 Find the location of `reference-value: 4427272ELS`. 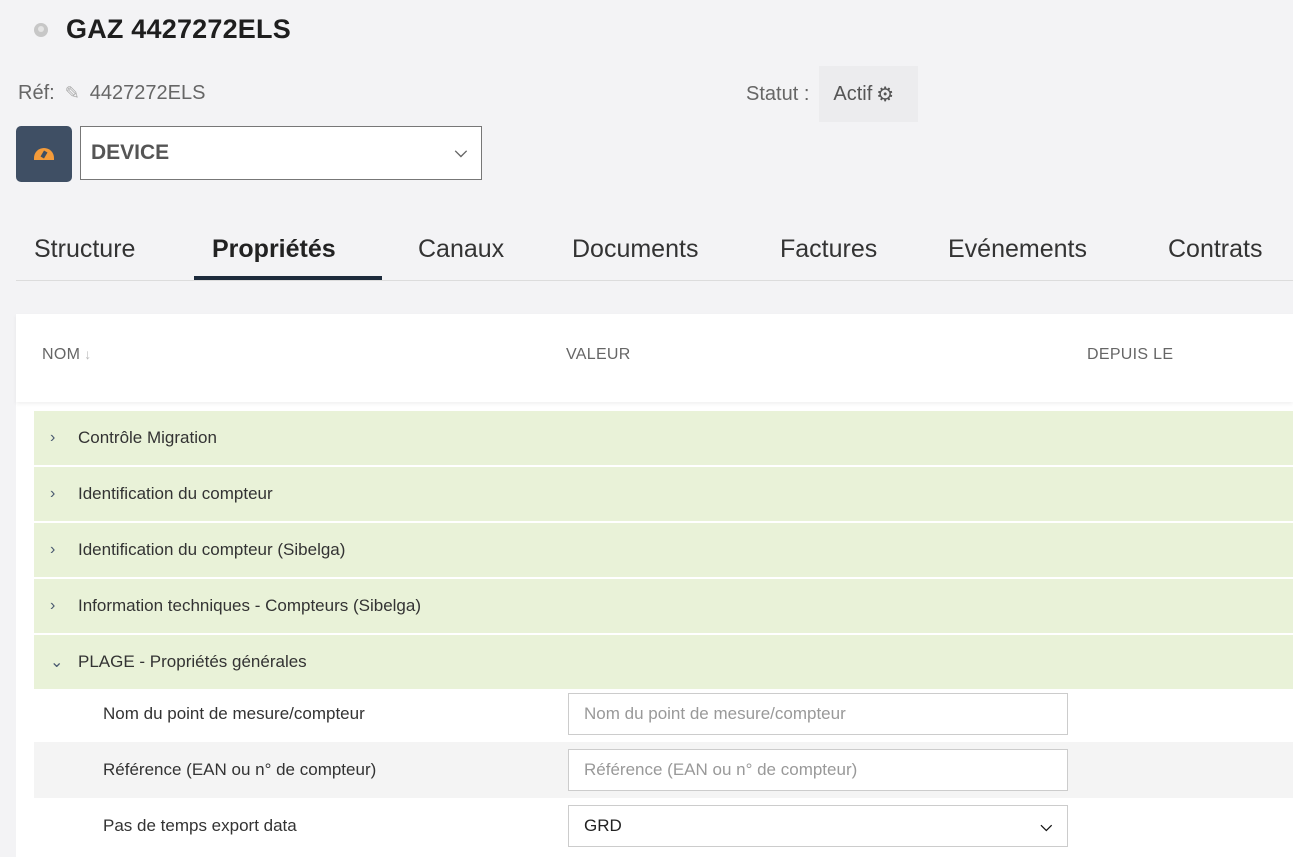

reference-value: 4427272ELS is located at coordinates (147, 93).